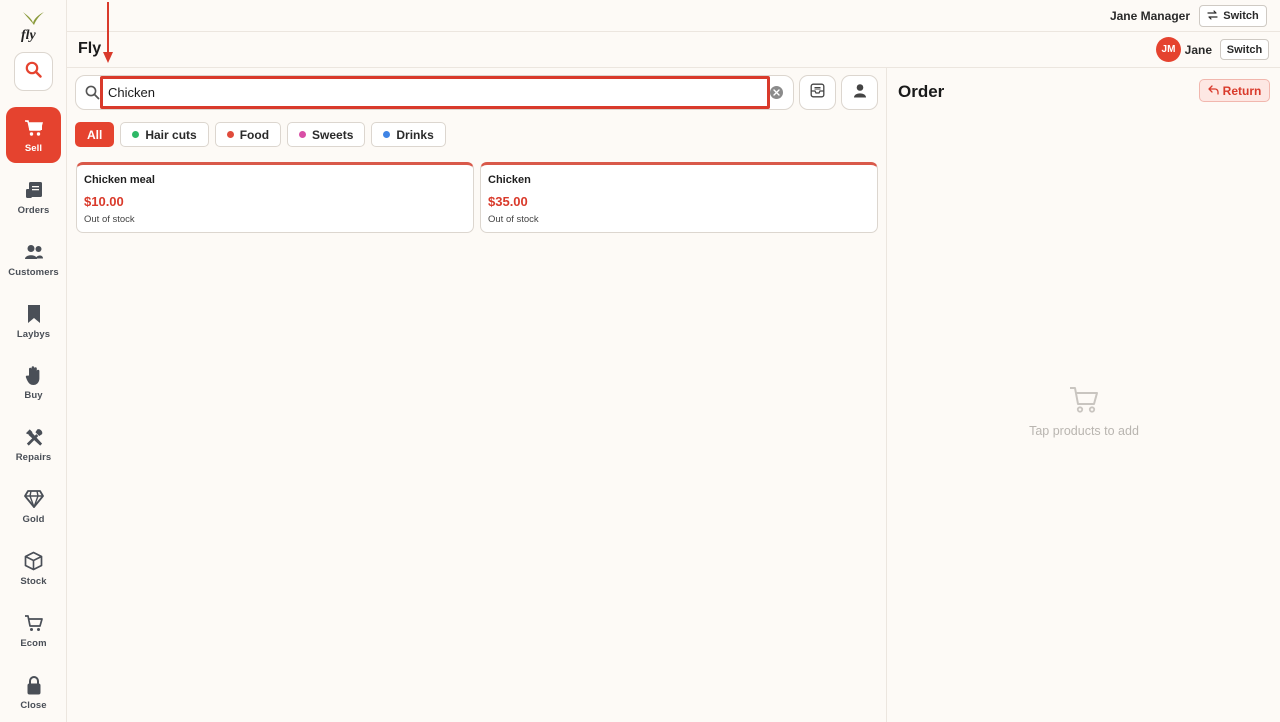 This screenshot has height=722, width=1280. What do you see at coordinates (33, 148) in the screenshot?
I see `sidebar-item-label: Sell` at bounding box center [33, 148].